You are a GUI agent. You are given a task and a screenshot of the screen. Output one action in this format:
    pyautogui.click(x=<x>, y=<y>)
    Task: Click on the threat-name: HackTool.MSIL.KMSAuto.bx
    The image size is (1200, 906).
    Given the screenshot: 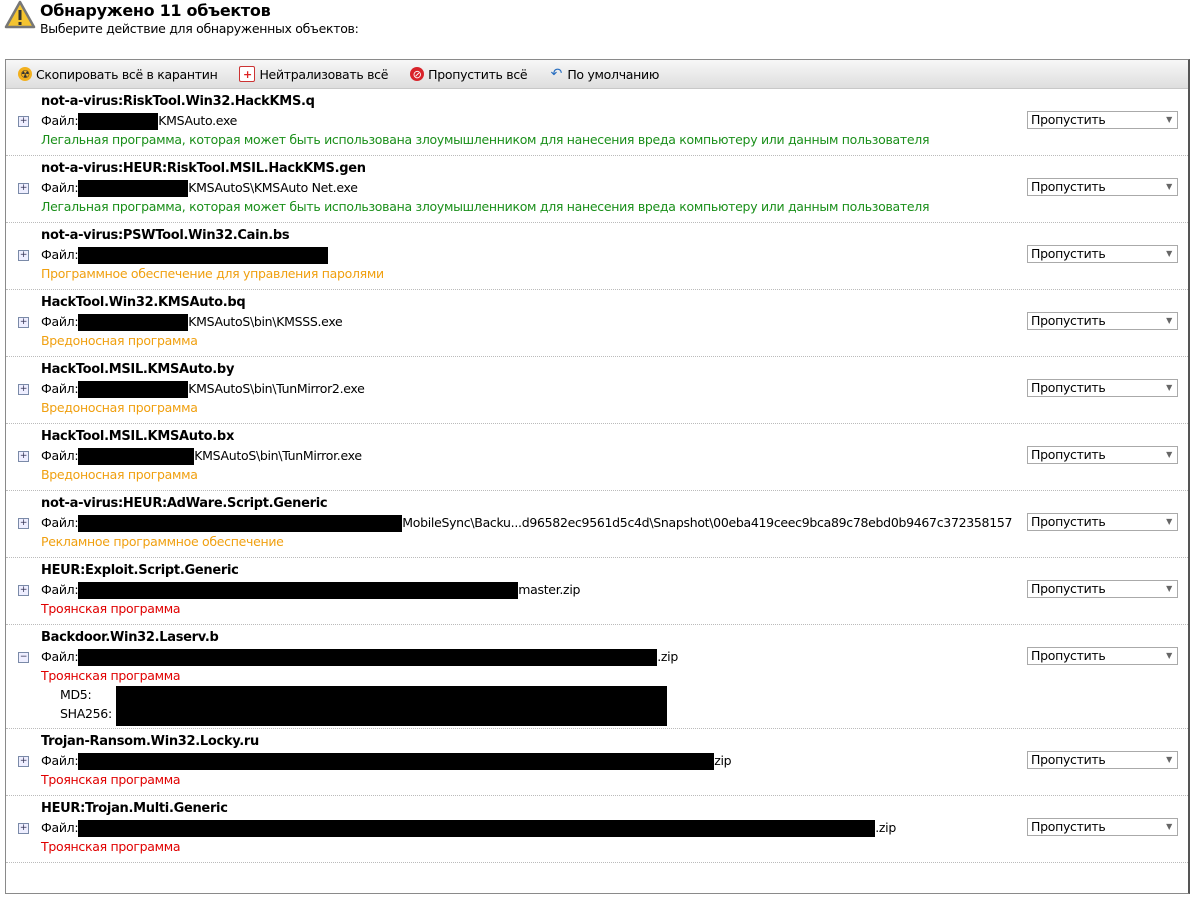 What is the action you would take?
    pyautogui.click(x=138, y=436)
    